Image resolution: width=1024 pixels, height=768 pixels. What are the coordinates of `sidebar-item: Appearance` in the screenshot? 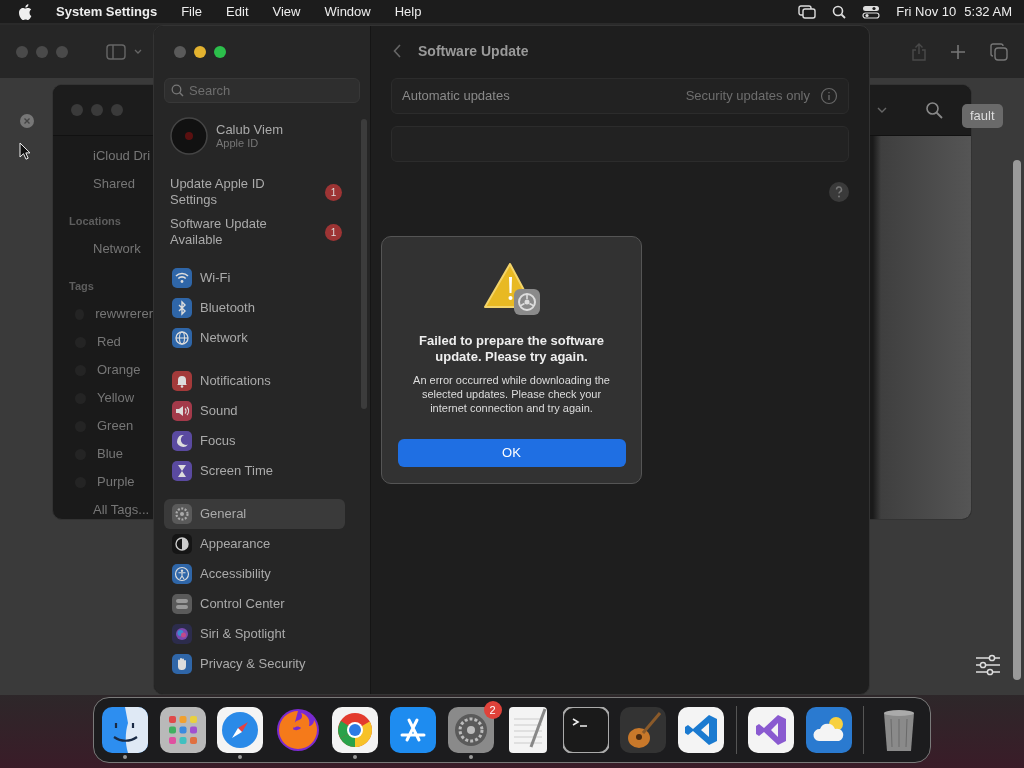 It's located at (254, 544).